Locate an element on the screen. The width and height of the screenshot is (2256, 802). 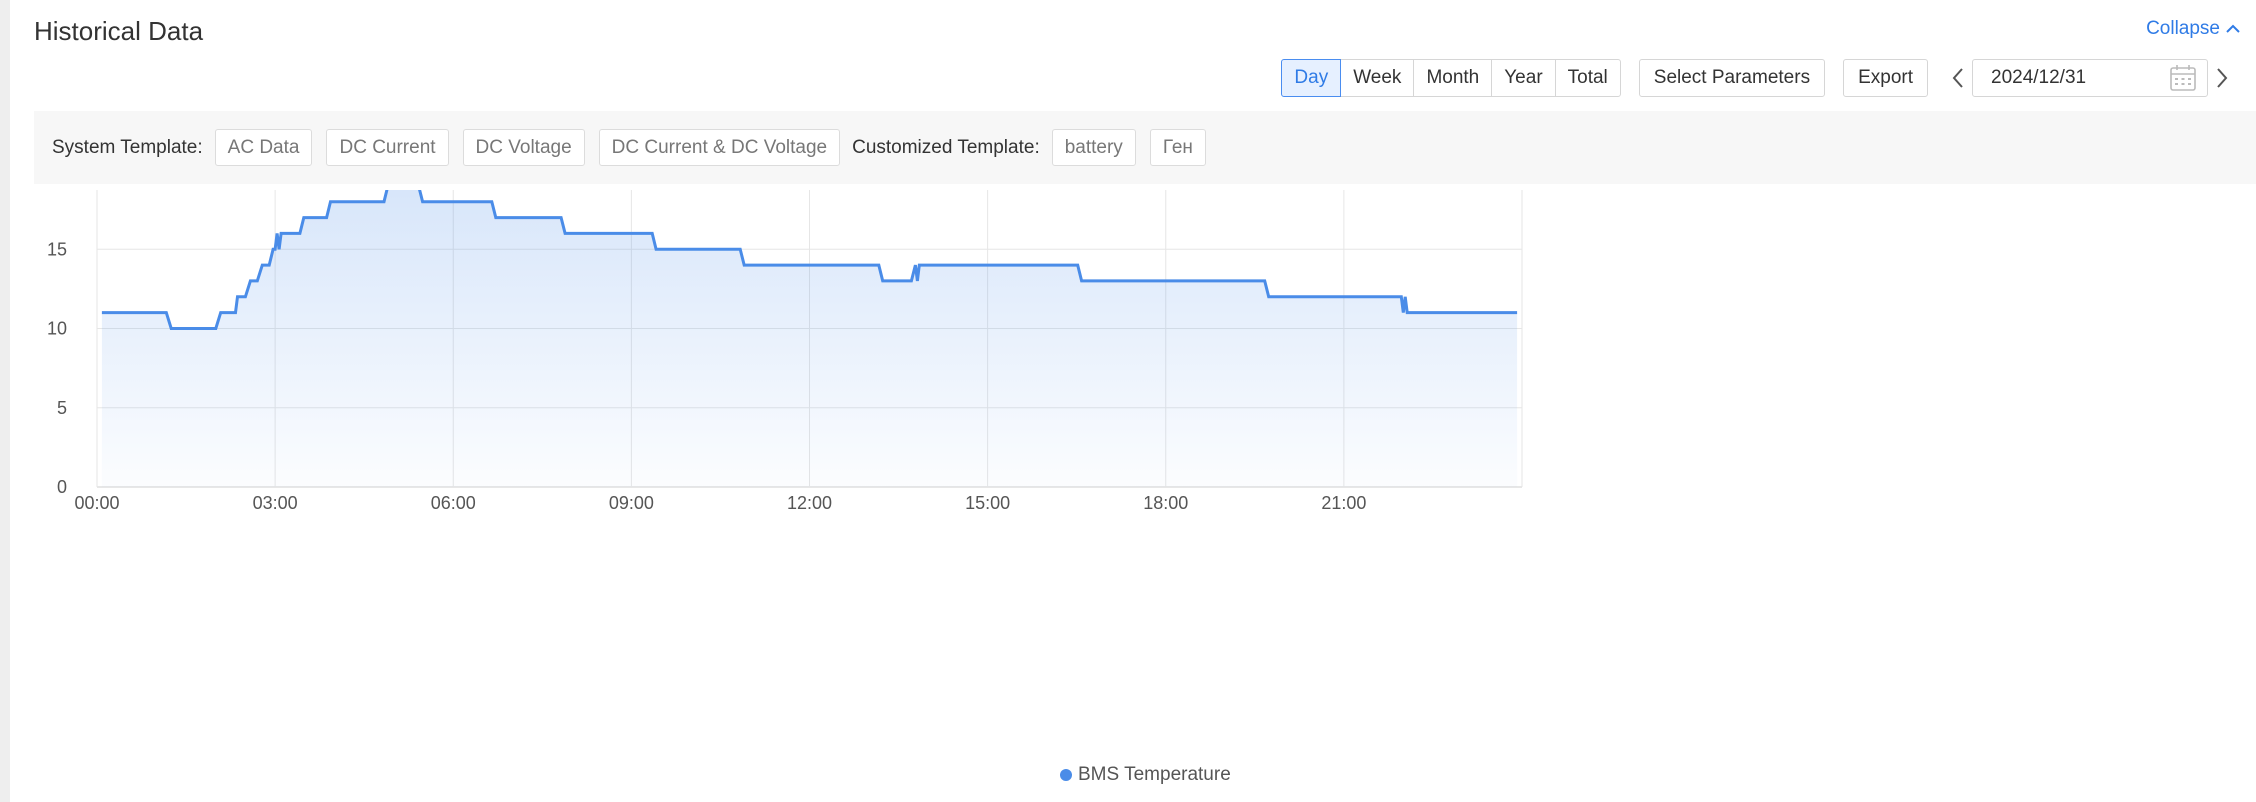
chevron-right-icon is located at coordinates (2222, 78).